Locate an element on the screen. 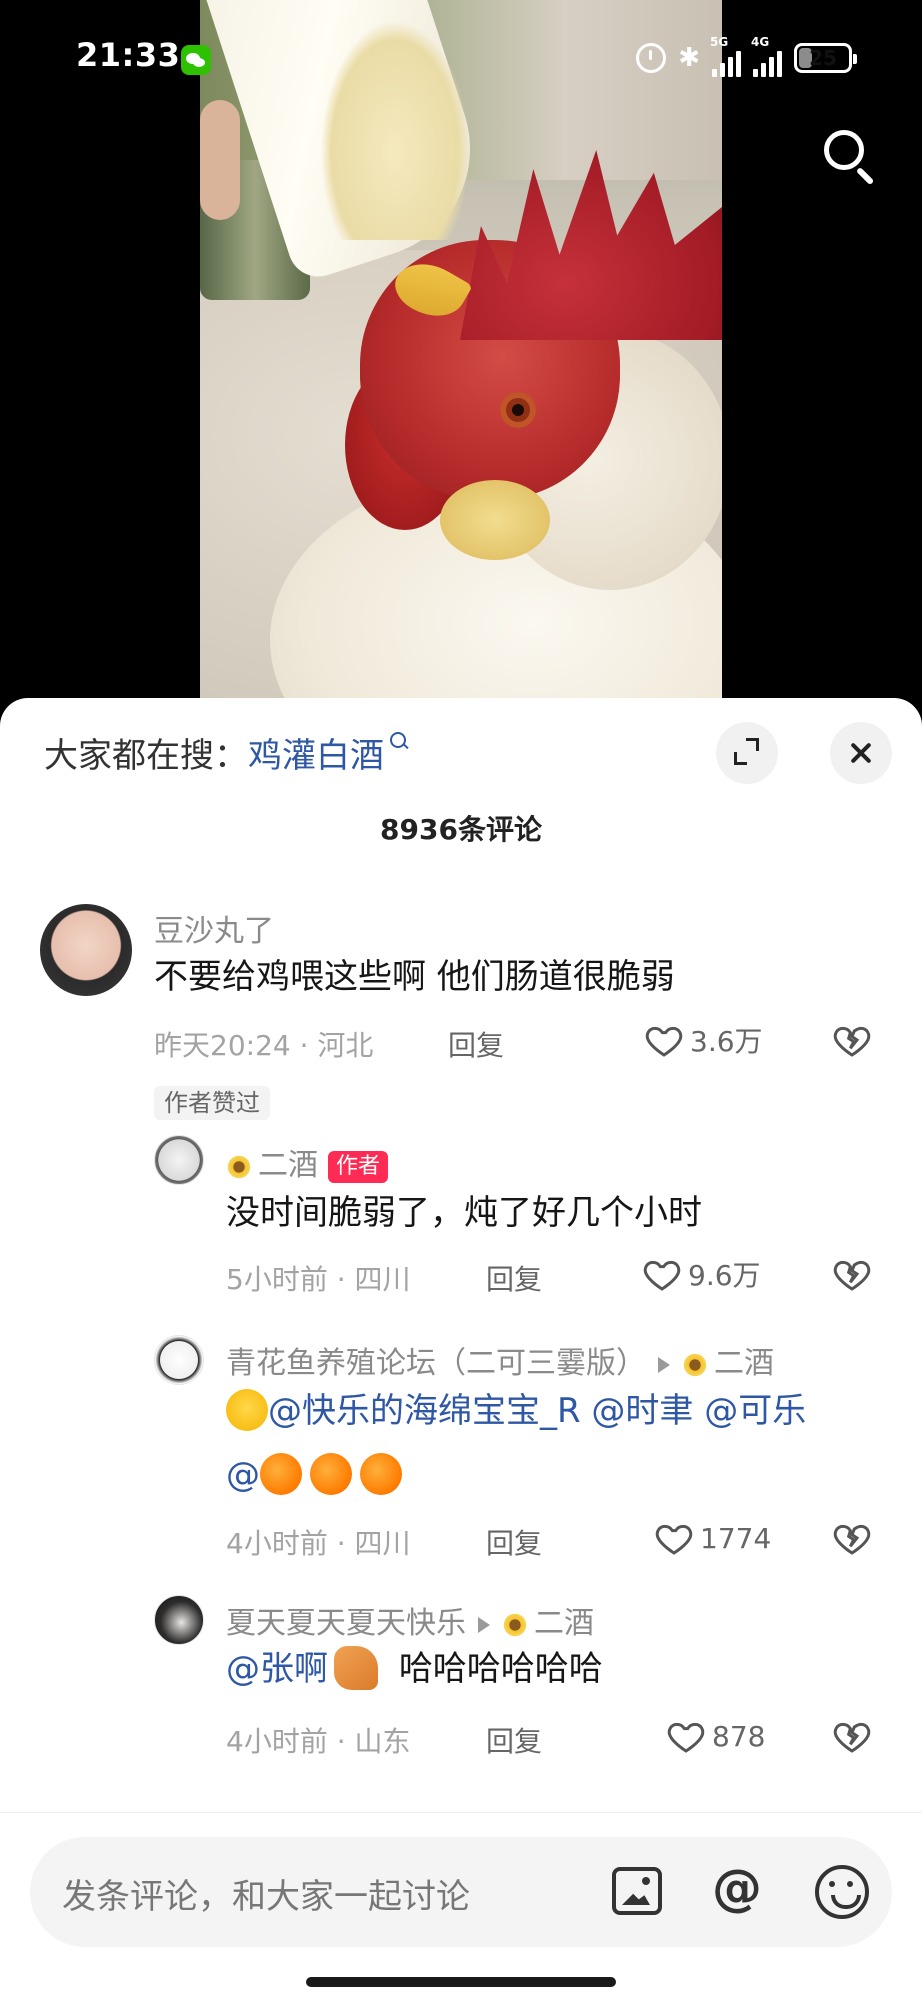 The height and width of the screenshot is (2000, 922). close-button is located at coordinates (861, 753).